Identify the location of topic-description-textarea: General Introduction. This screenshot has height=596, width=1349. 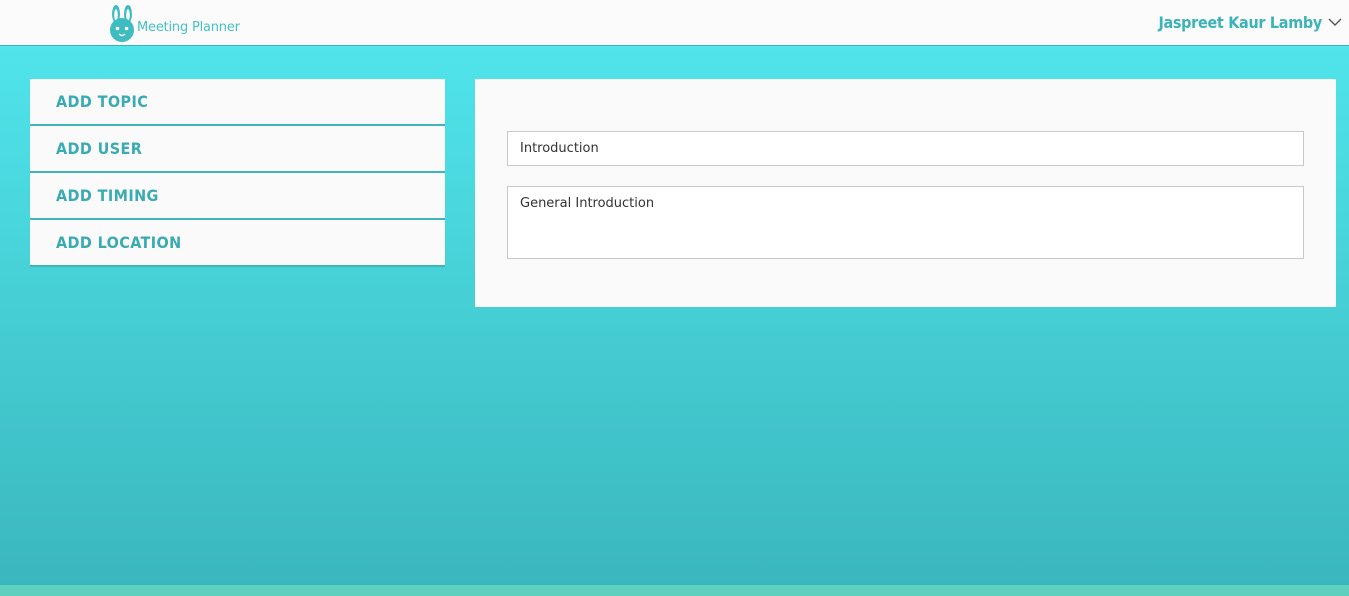
(905, 222).